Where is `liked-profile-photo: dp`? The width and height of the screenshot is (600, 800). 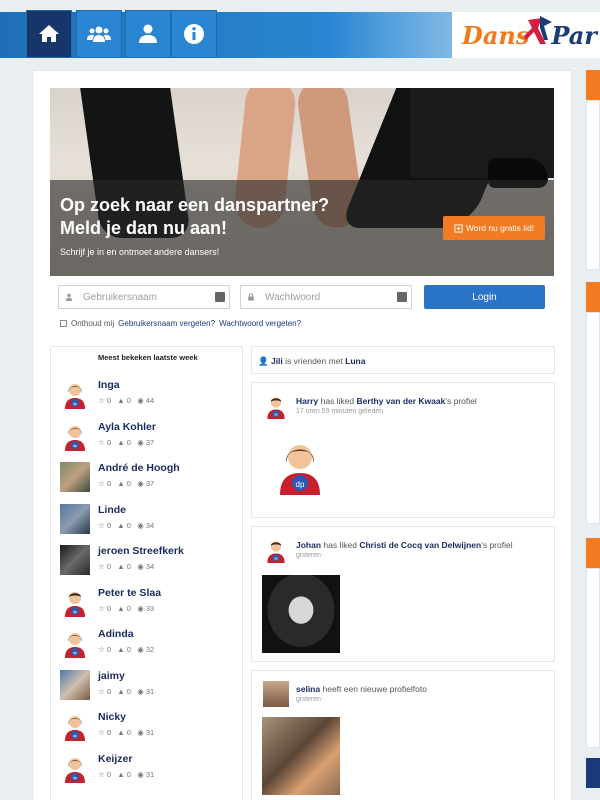 liked-profile-photo: dp is located at coordinates (300, 472).